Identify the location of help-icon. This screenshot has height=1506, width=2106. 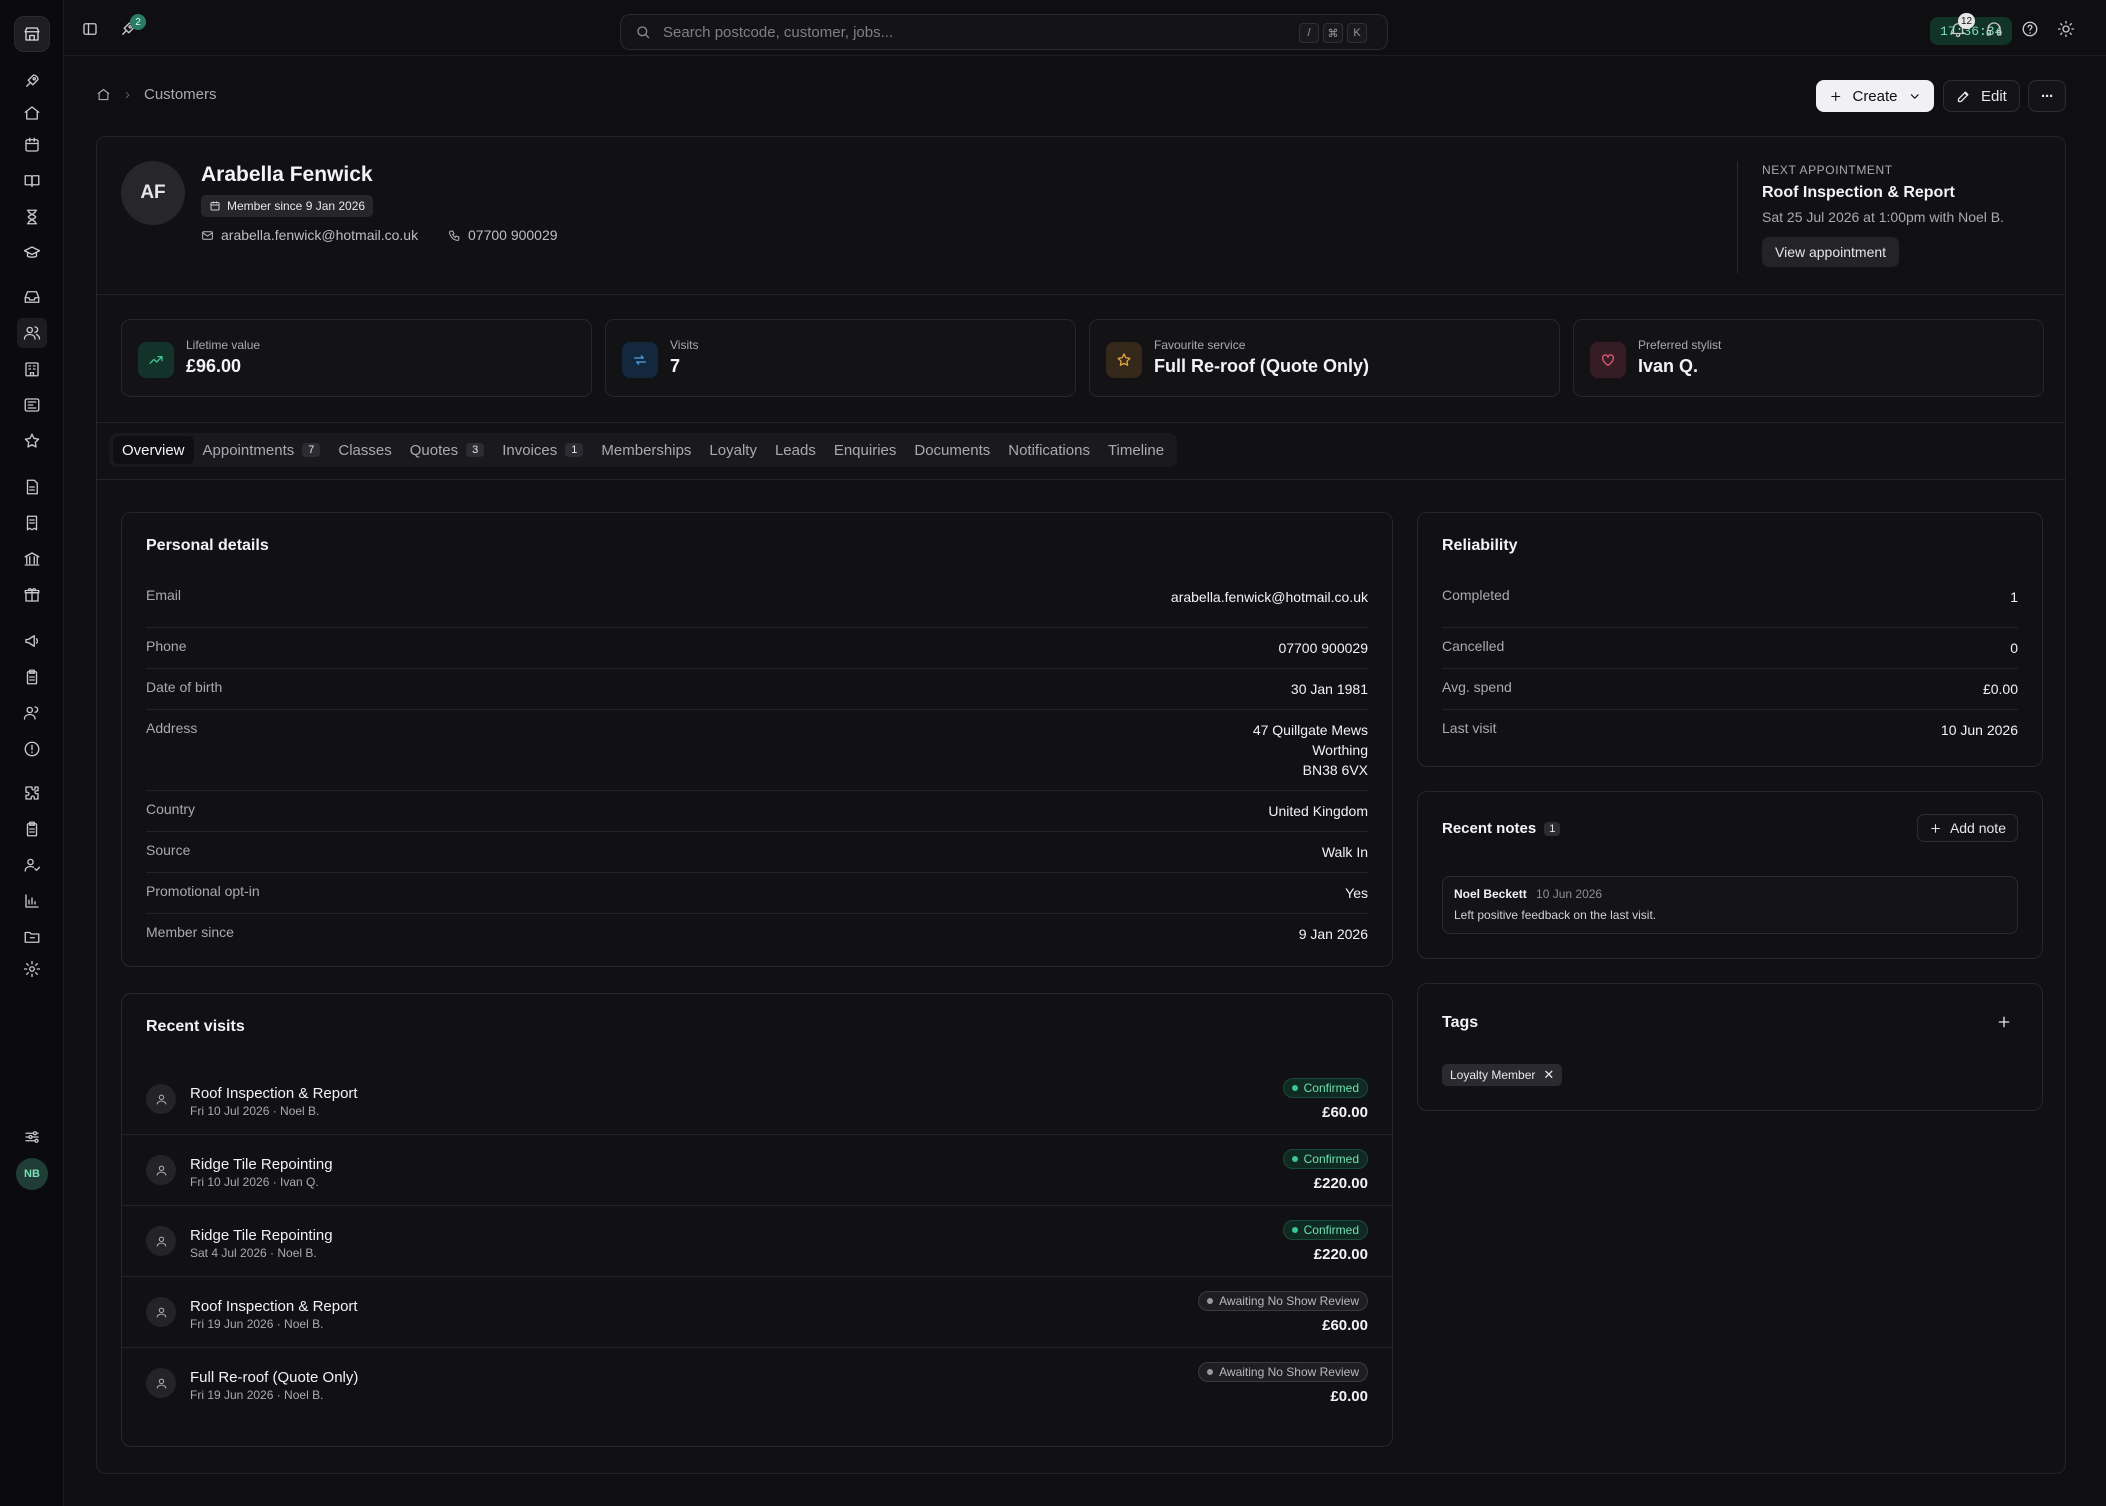
(2030, 29).